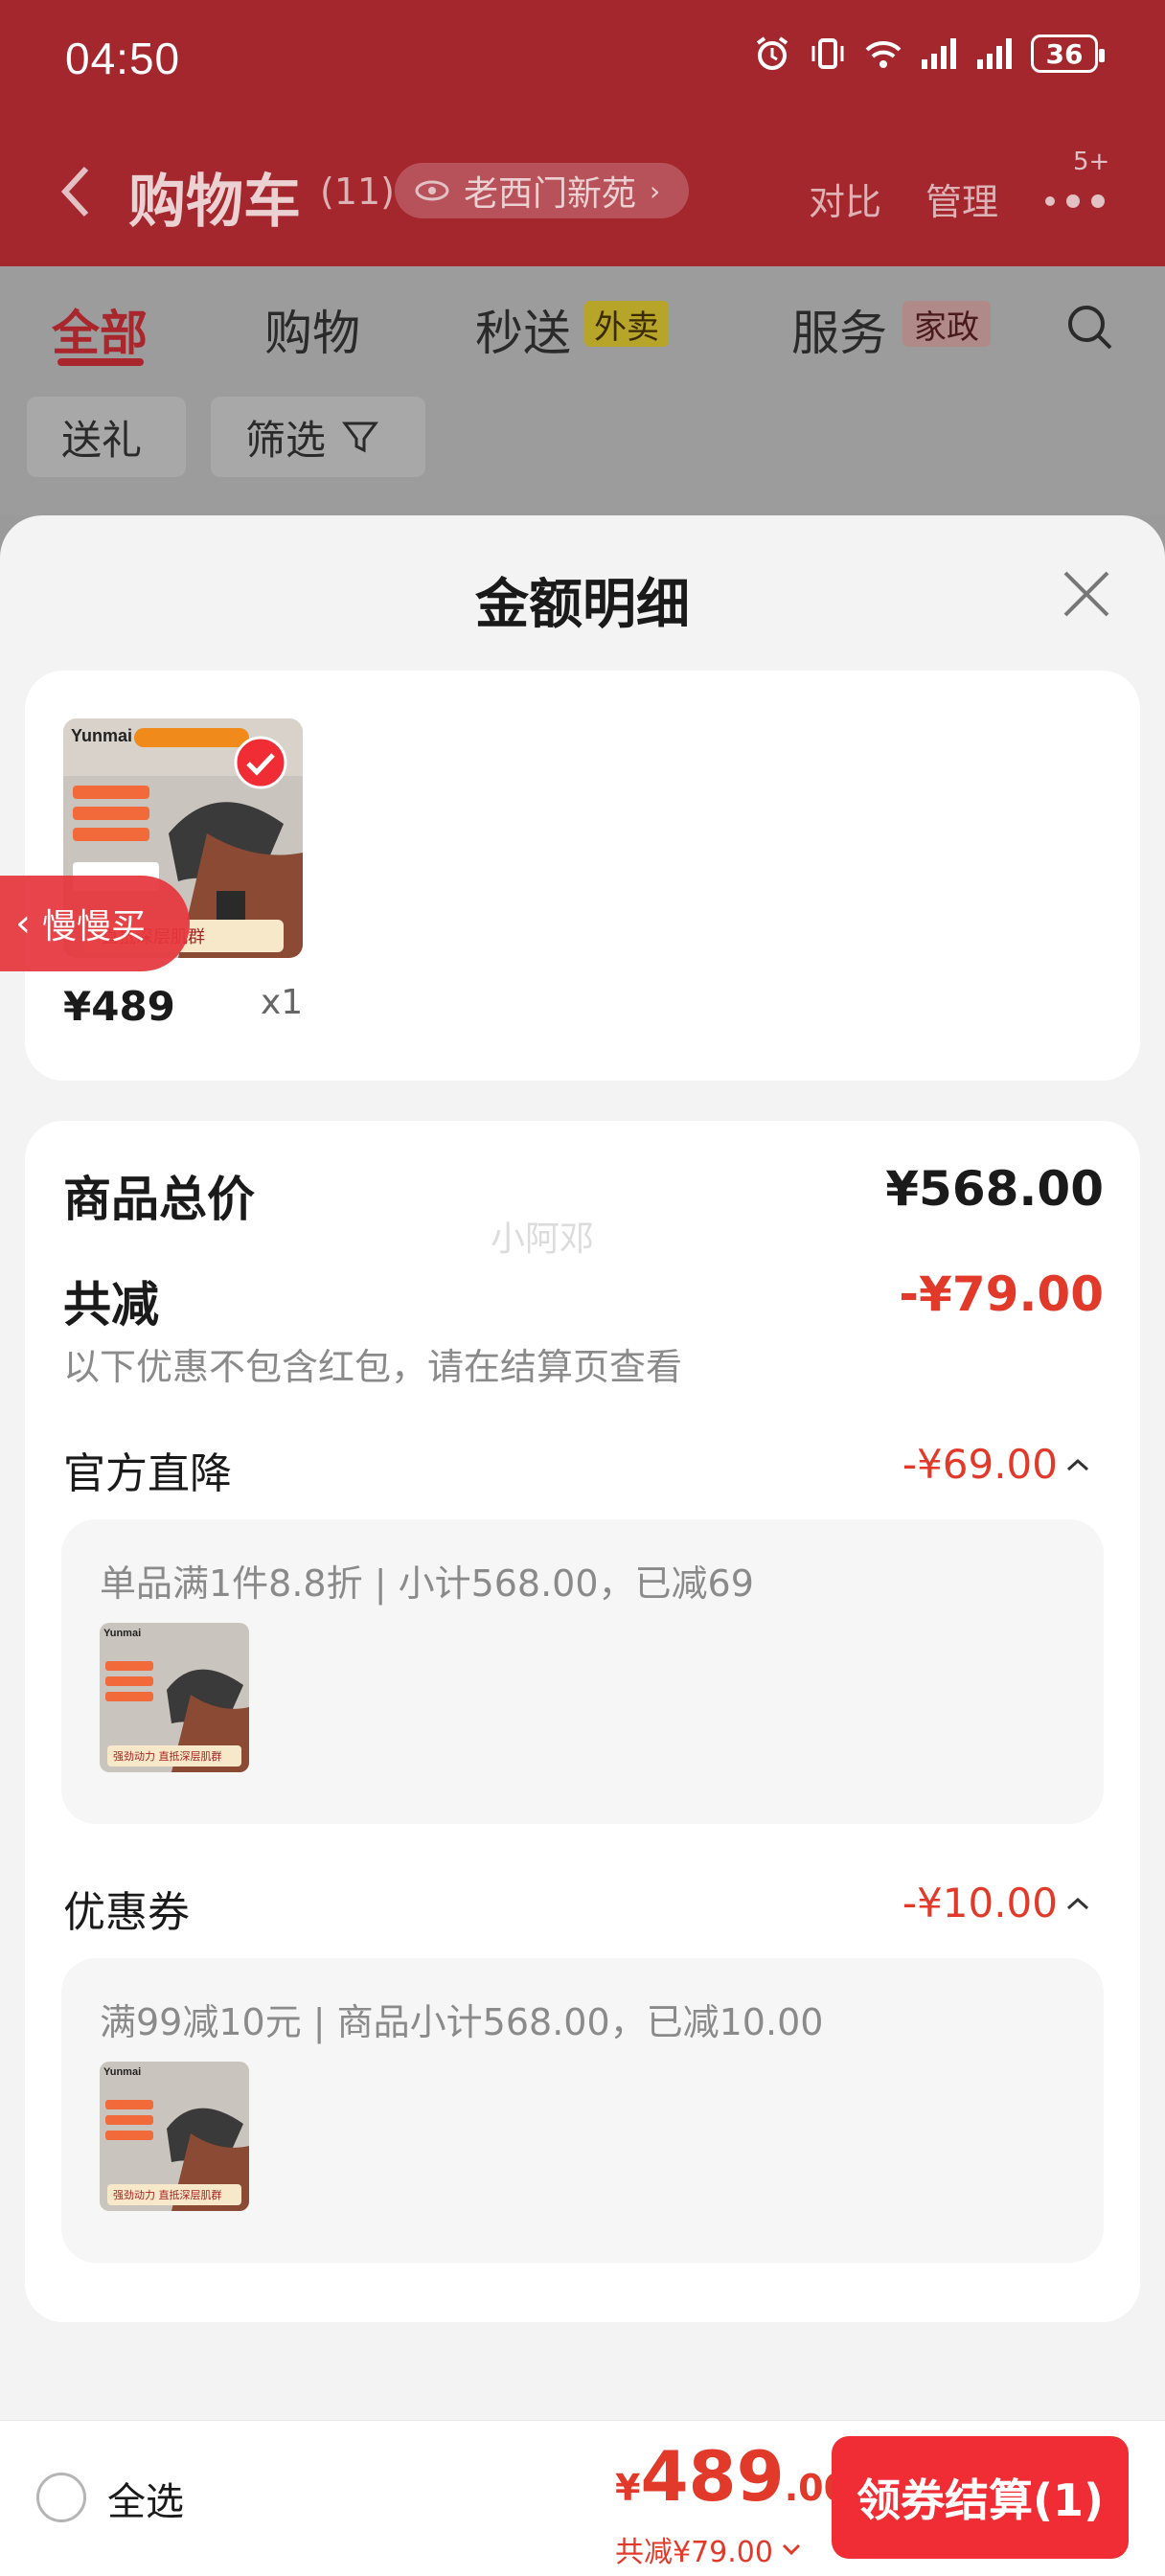 The image size is (1165, 2576). Describe the element at coordinates (543, 1239) in the screenshot. I see `watermark: 小阿邓` at that location.